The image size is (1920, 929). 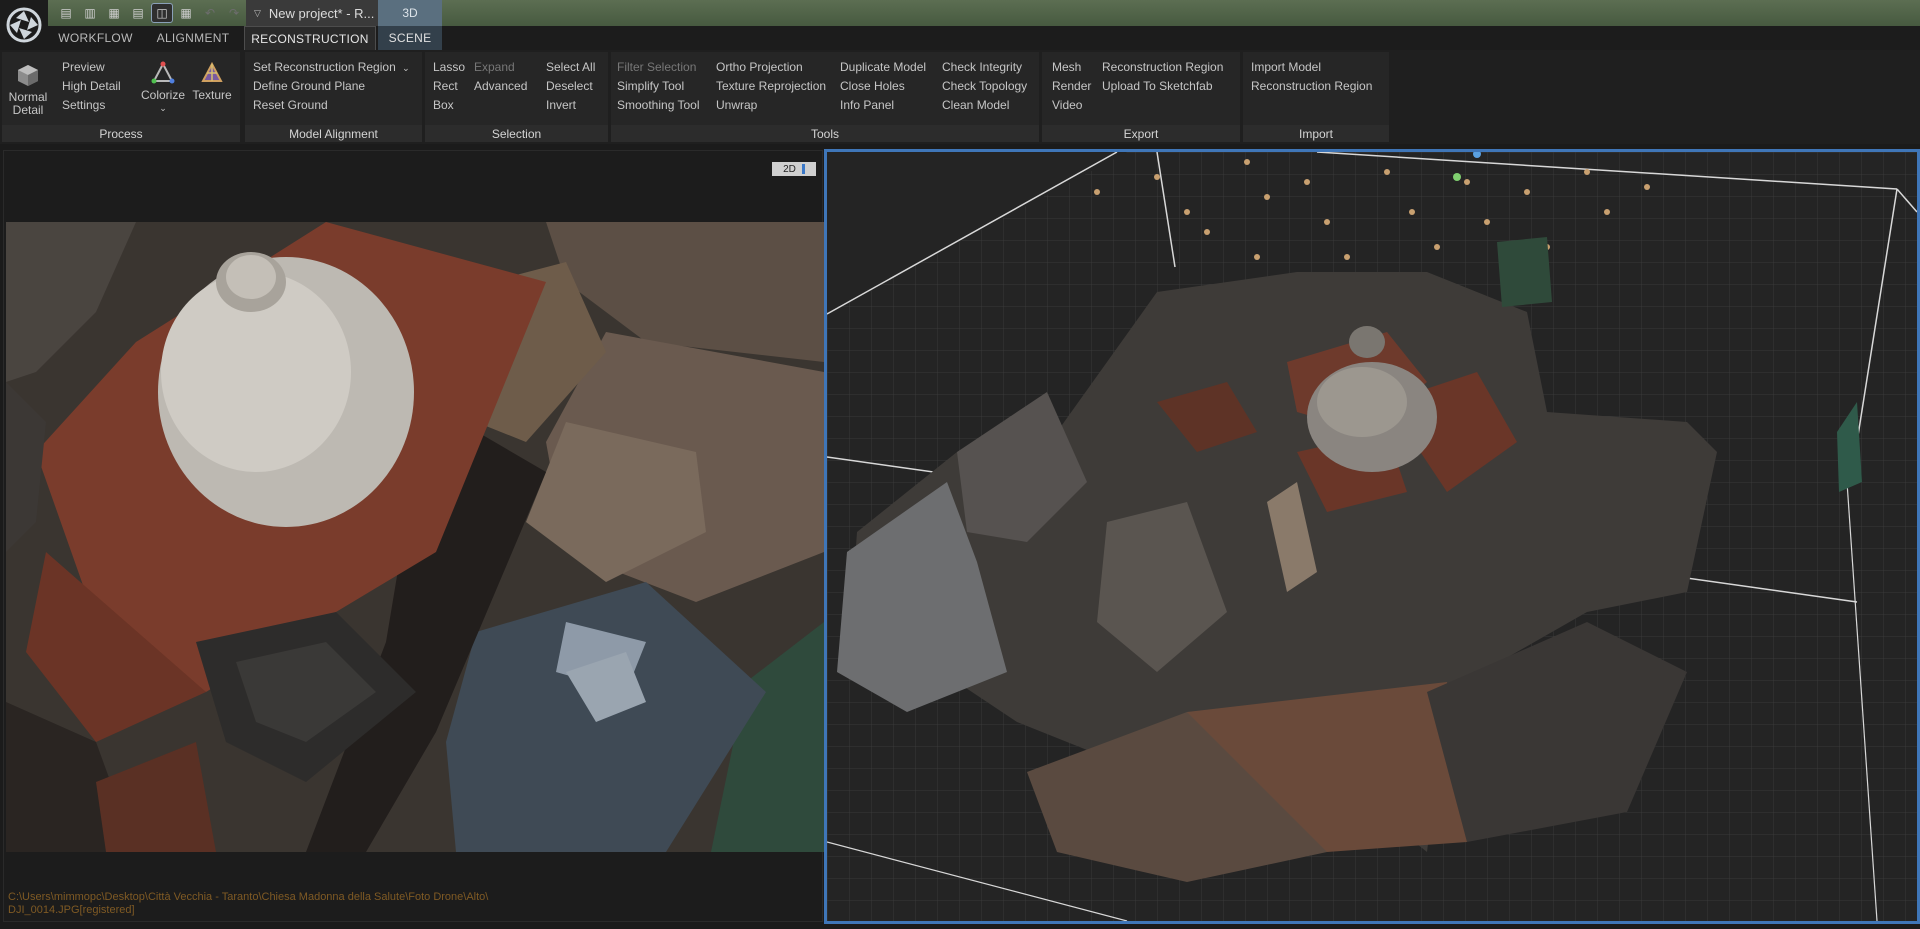 I want to click on colorize-button: Colorize ⌄, so click(x=163, y=87).